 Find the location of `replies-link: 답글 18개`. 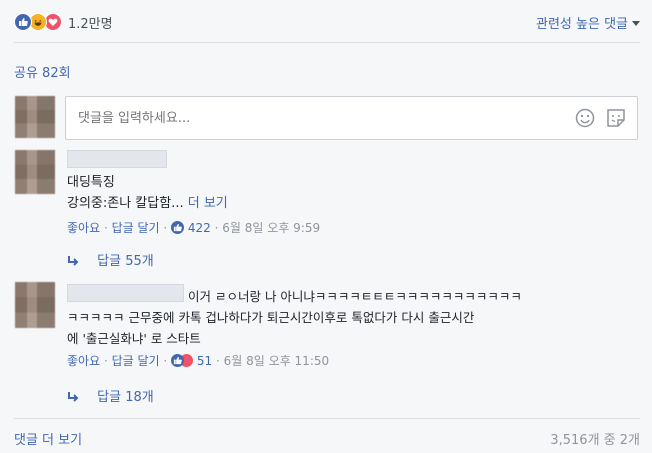

replies-link: 답글 18개 is located at coordinates (110, 396).